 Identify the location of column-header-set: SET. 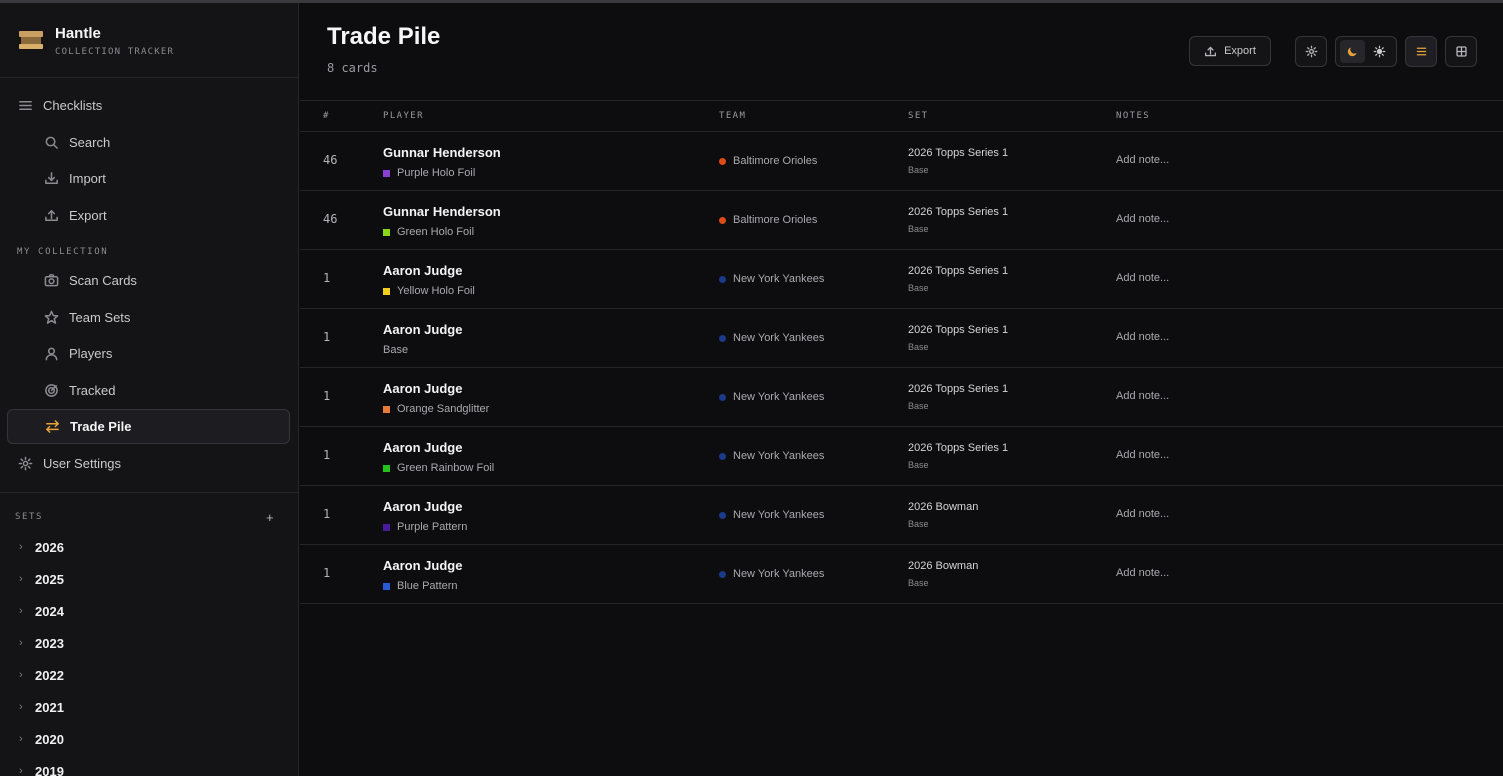
(918, 116).